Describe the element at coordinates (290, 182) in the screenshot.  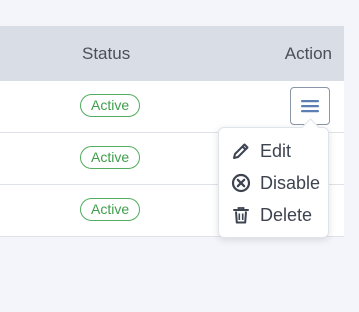
I see `menu-item-label: Disable` at that location.